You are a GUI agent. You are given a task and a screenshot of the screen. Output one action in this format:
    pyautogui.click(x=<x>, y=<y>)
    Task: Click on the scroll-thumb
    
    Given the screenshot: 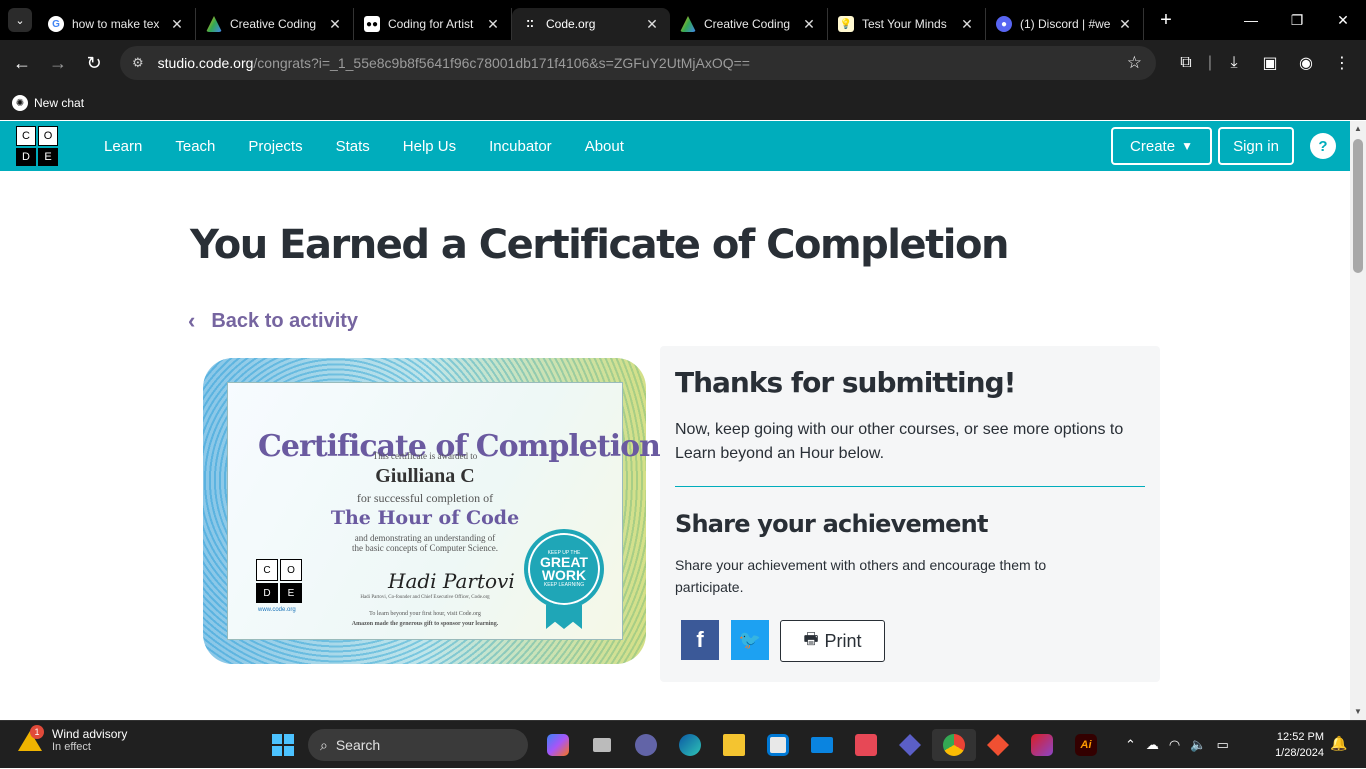 What is the action you would take?
    pyautogui.click(x=1358, y=206)
    